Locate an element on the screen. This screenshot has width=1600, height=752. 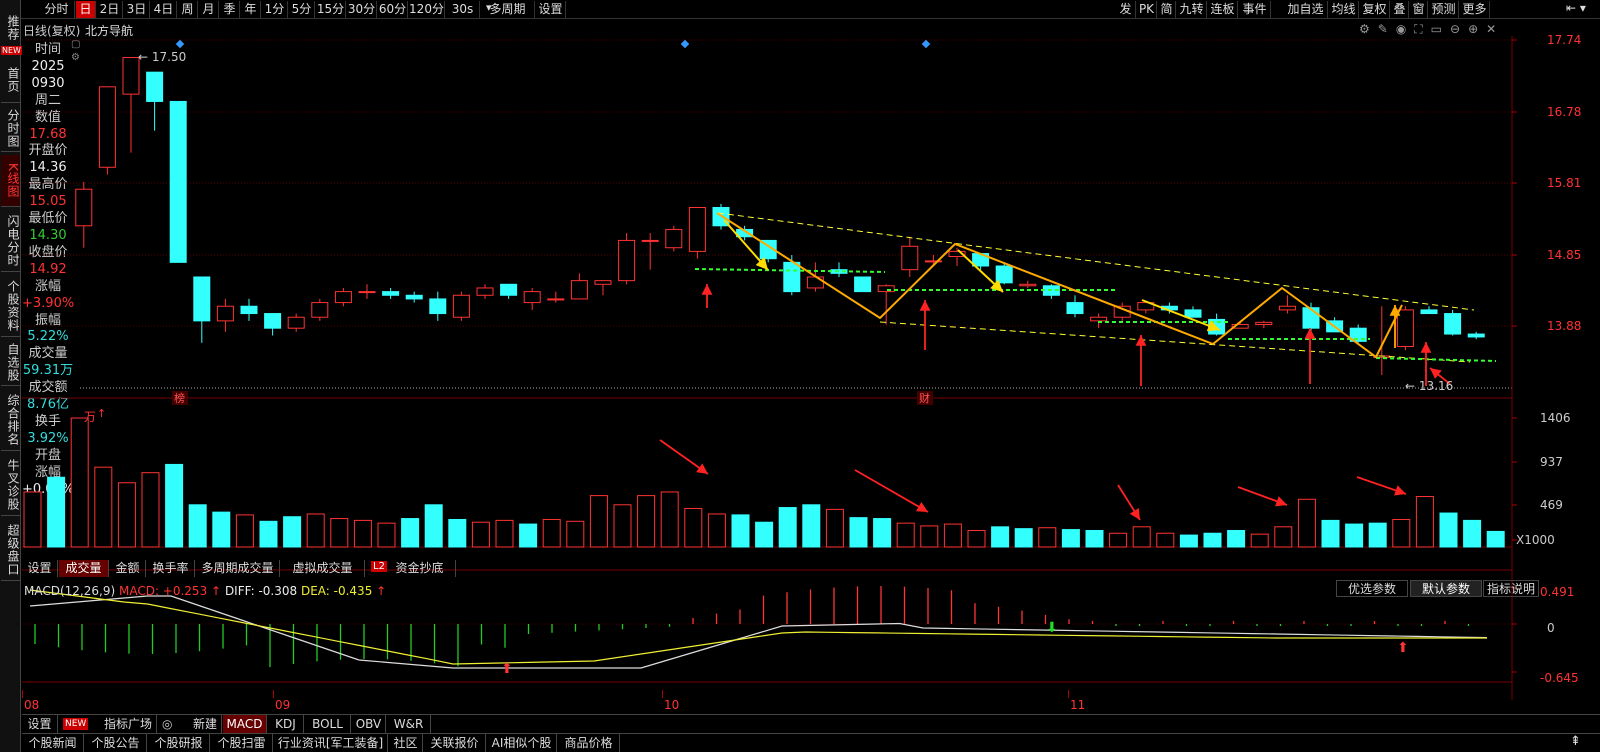
volume-tab-3: 换手率 is located at coordinates (171, 568).